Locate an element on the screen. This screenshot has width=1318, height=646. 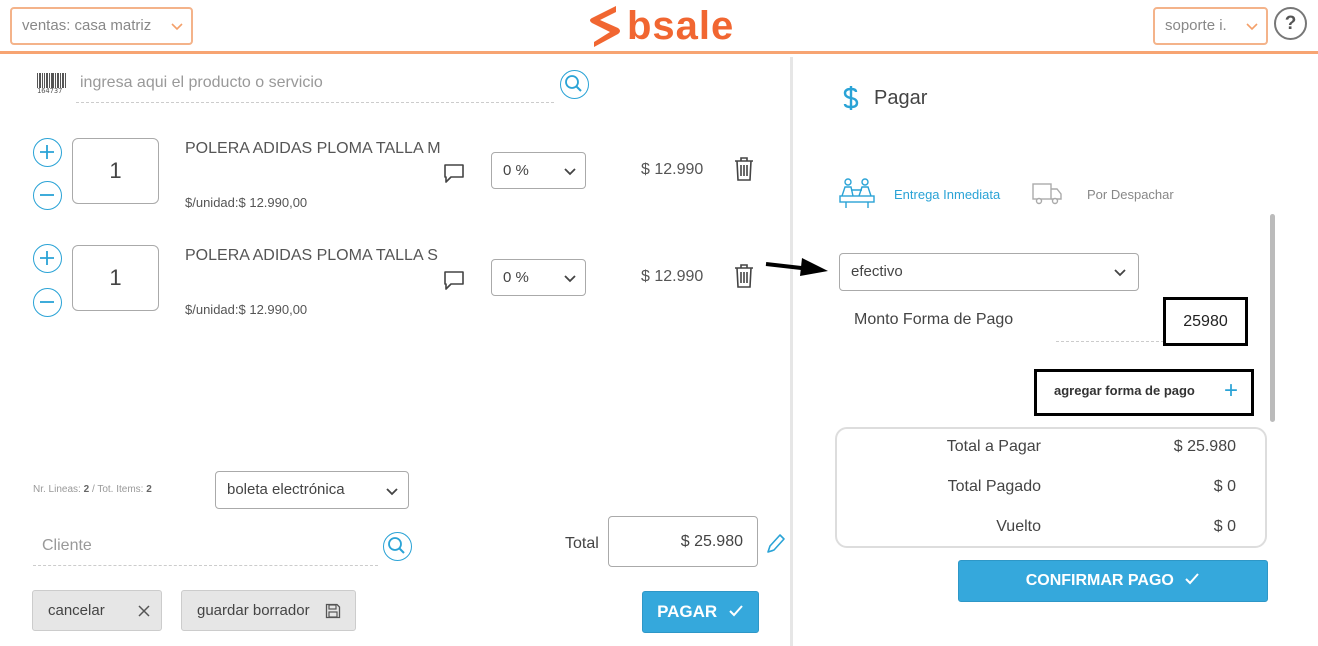
total-value: $ 25.980 is located at coordinates (711, 541).